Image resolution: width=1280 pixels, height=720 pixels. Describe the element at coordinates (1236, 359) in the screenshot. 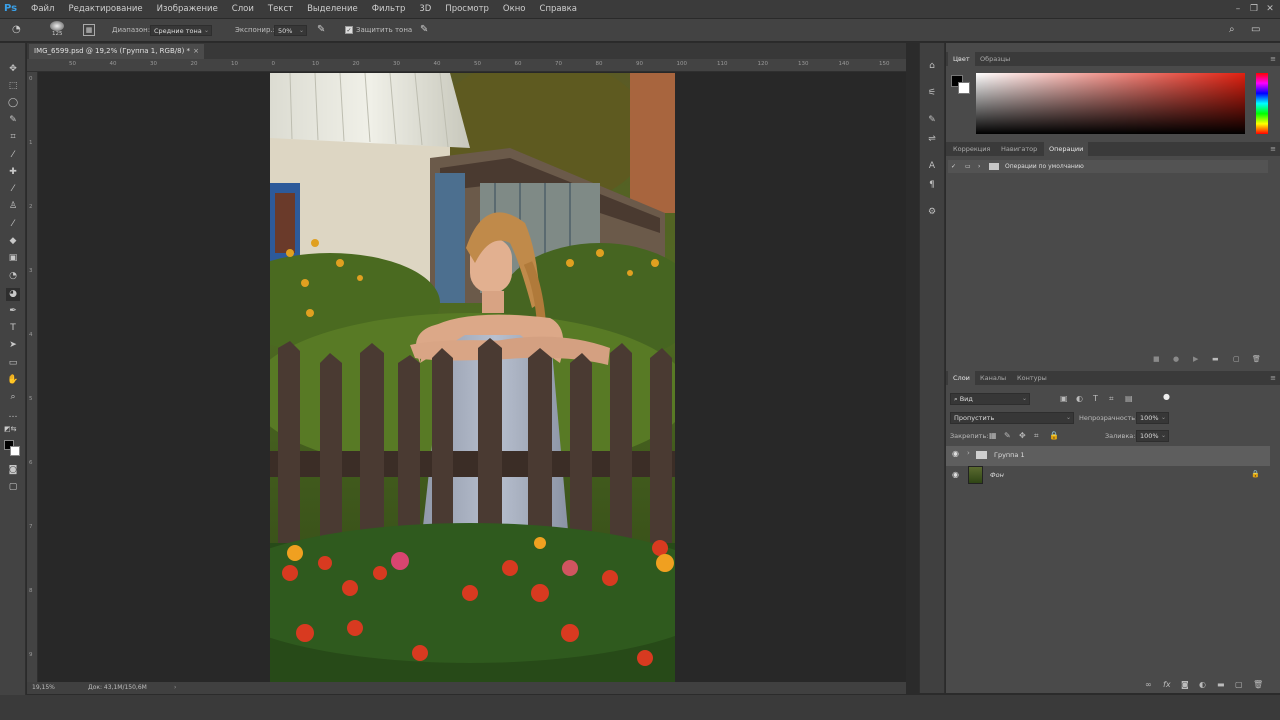

I see `new-action-icon: ▢` at that location.